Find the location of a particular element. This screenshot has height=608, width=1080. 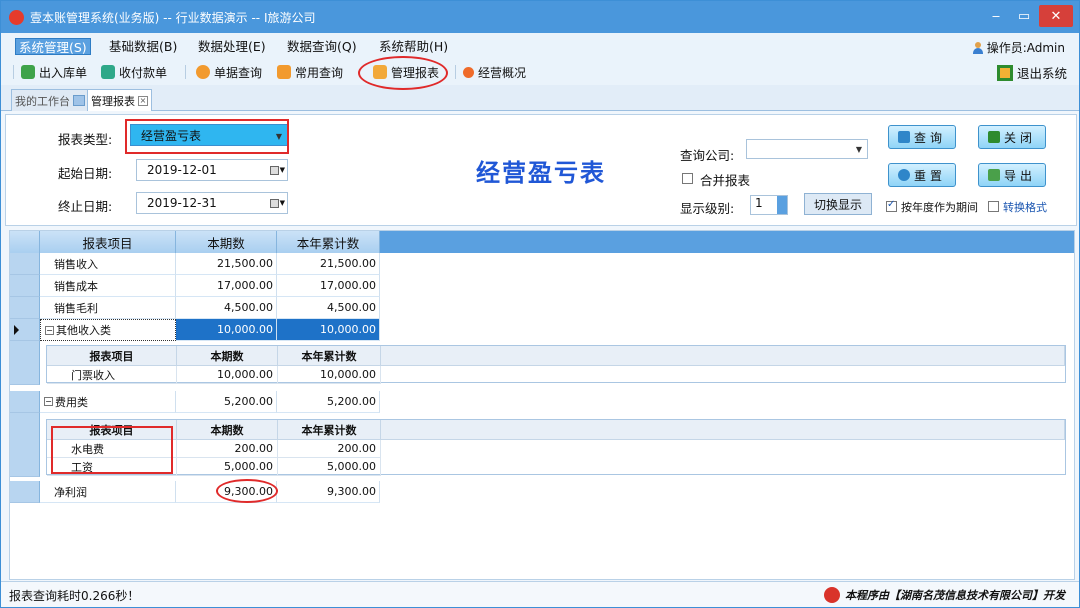

status-bar: 报表查询耗时0.266秒！ 本程序由【湖南名茂信息技术有限公司】开发 is located at coordinates (540, 594).